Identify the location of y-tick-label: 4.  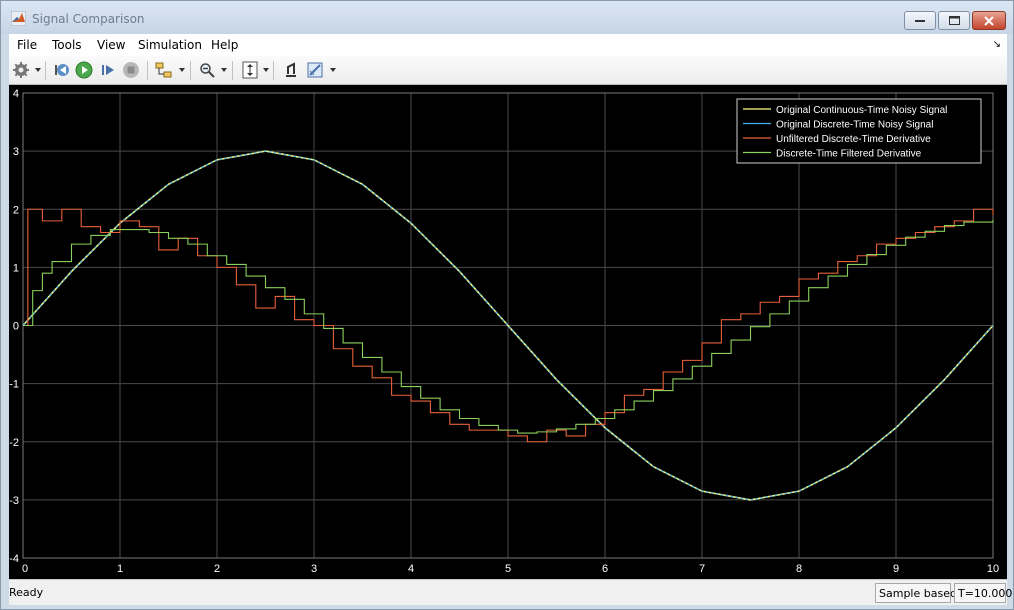
(16, 94).